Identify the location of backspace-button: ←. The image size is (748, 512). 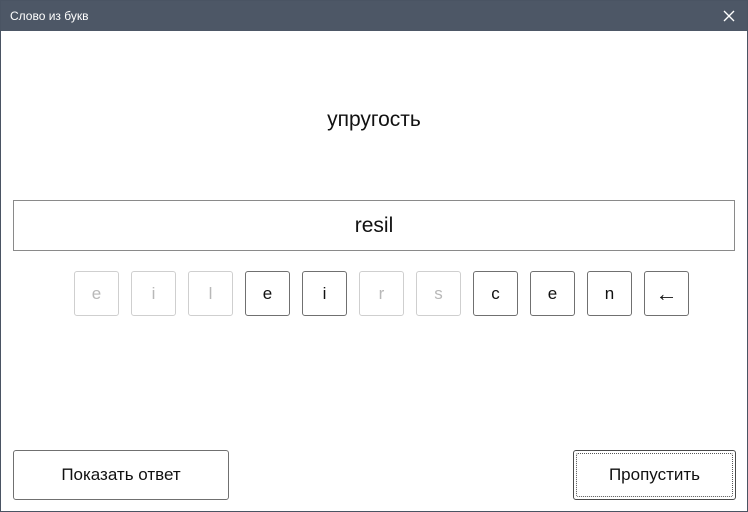
(666, 293).